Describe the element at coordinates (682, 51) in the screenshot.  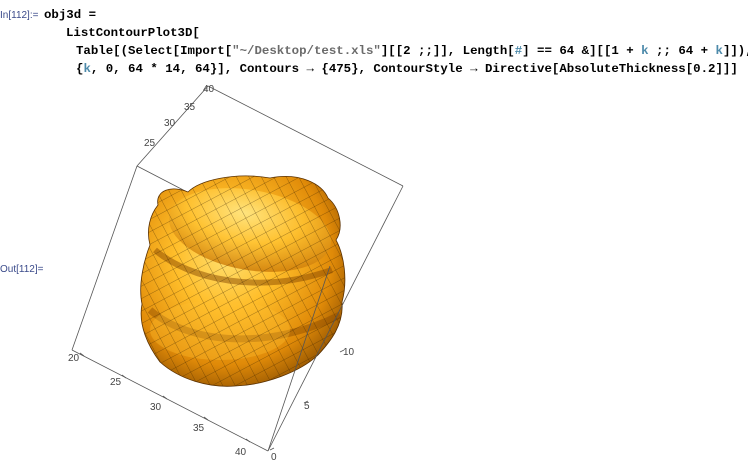
I see `code-token: ;; 64 +` at that location.